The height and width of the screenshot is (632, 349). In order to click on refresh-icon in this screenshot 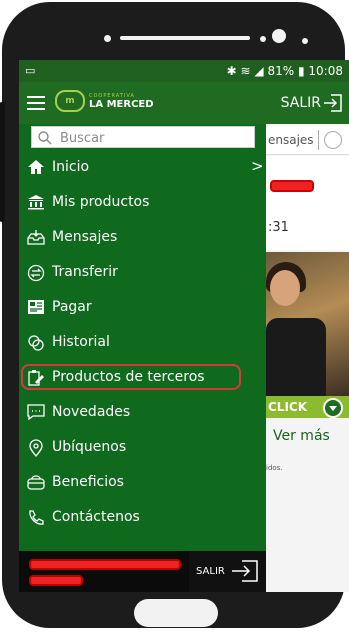, I will do `click(333, 140)`.